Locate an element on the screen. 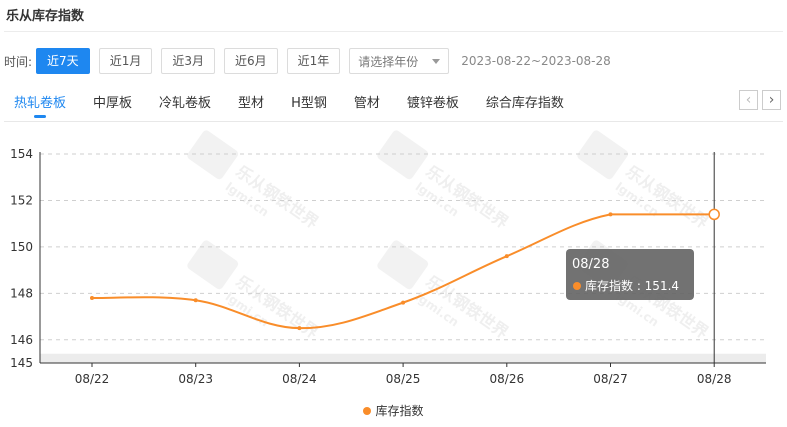 This screenshot has width=787, height=427. tab-h-beam: H型钢 is located at coordinates (309, 106).